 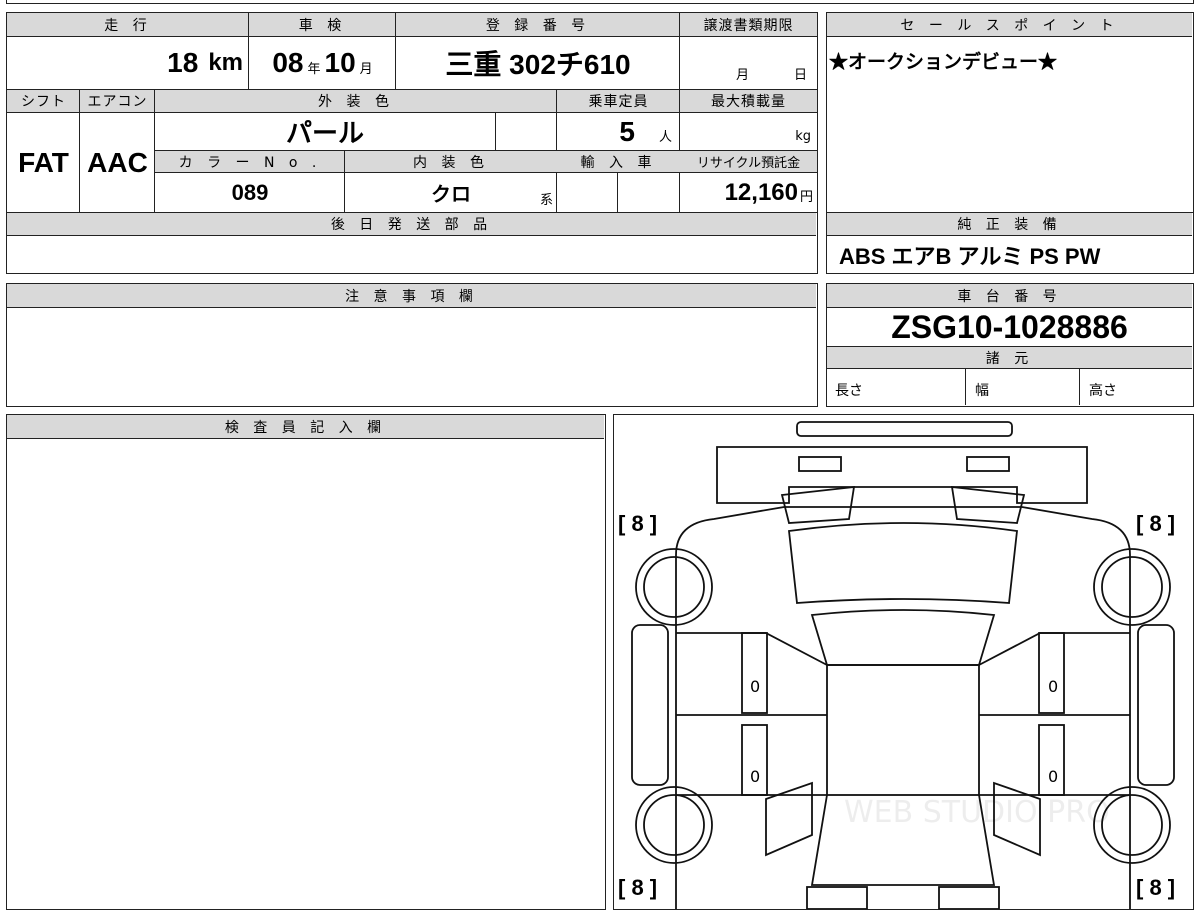 What do you see at coordinates (627, 131) in the screenshot?
I see `capacity-value: 5` at bounding box center [627, 131].